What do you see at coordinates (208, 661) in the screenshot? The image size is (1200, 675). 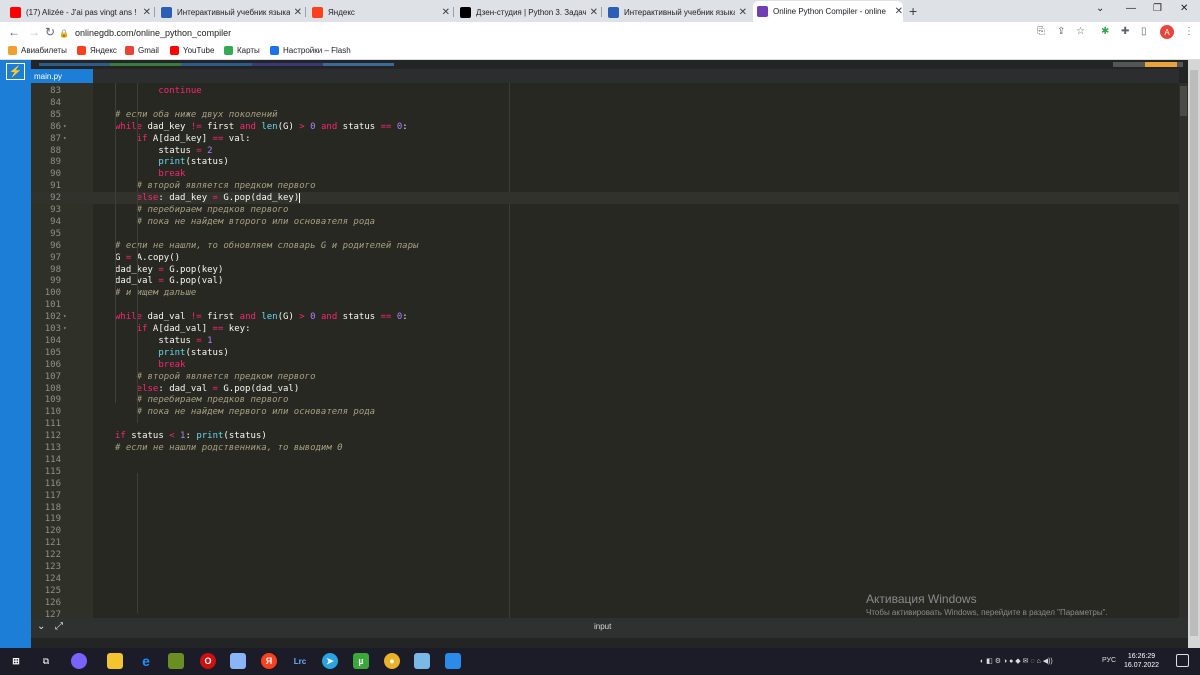 I see `opera-icon: O` at bounding box center [208, 661].